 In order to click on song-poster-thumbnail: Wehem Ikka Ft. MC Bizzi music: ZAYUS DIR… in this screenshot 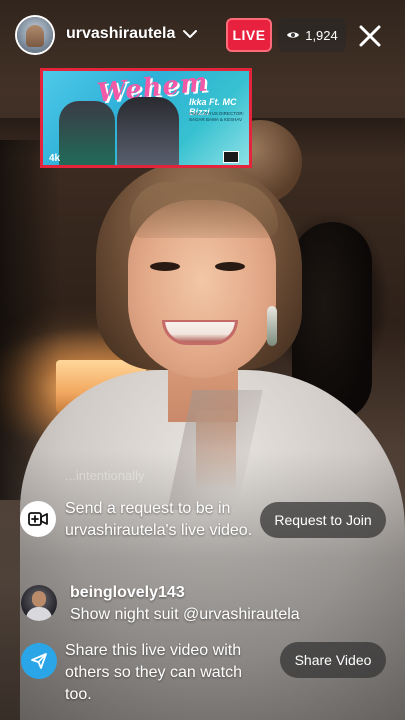, I will do `click(146, 118)`.